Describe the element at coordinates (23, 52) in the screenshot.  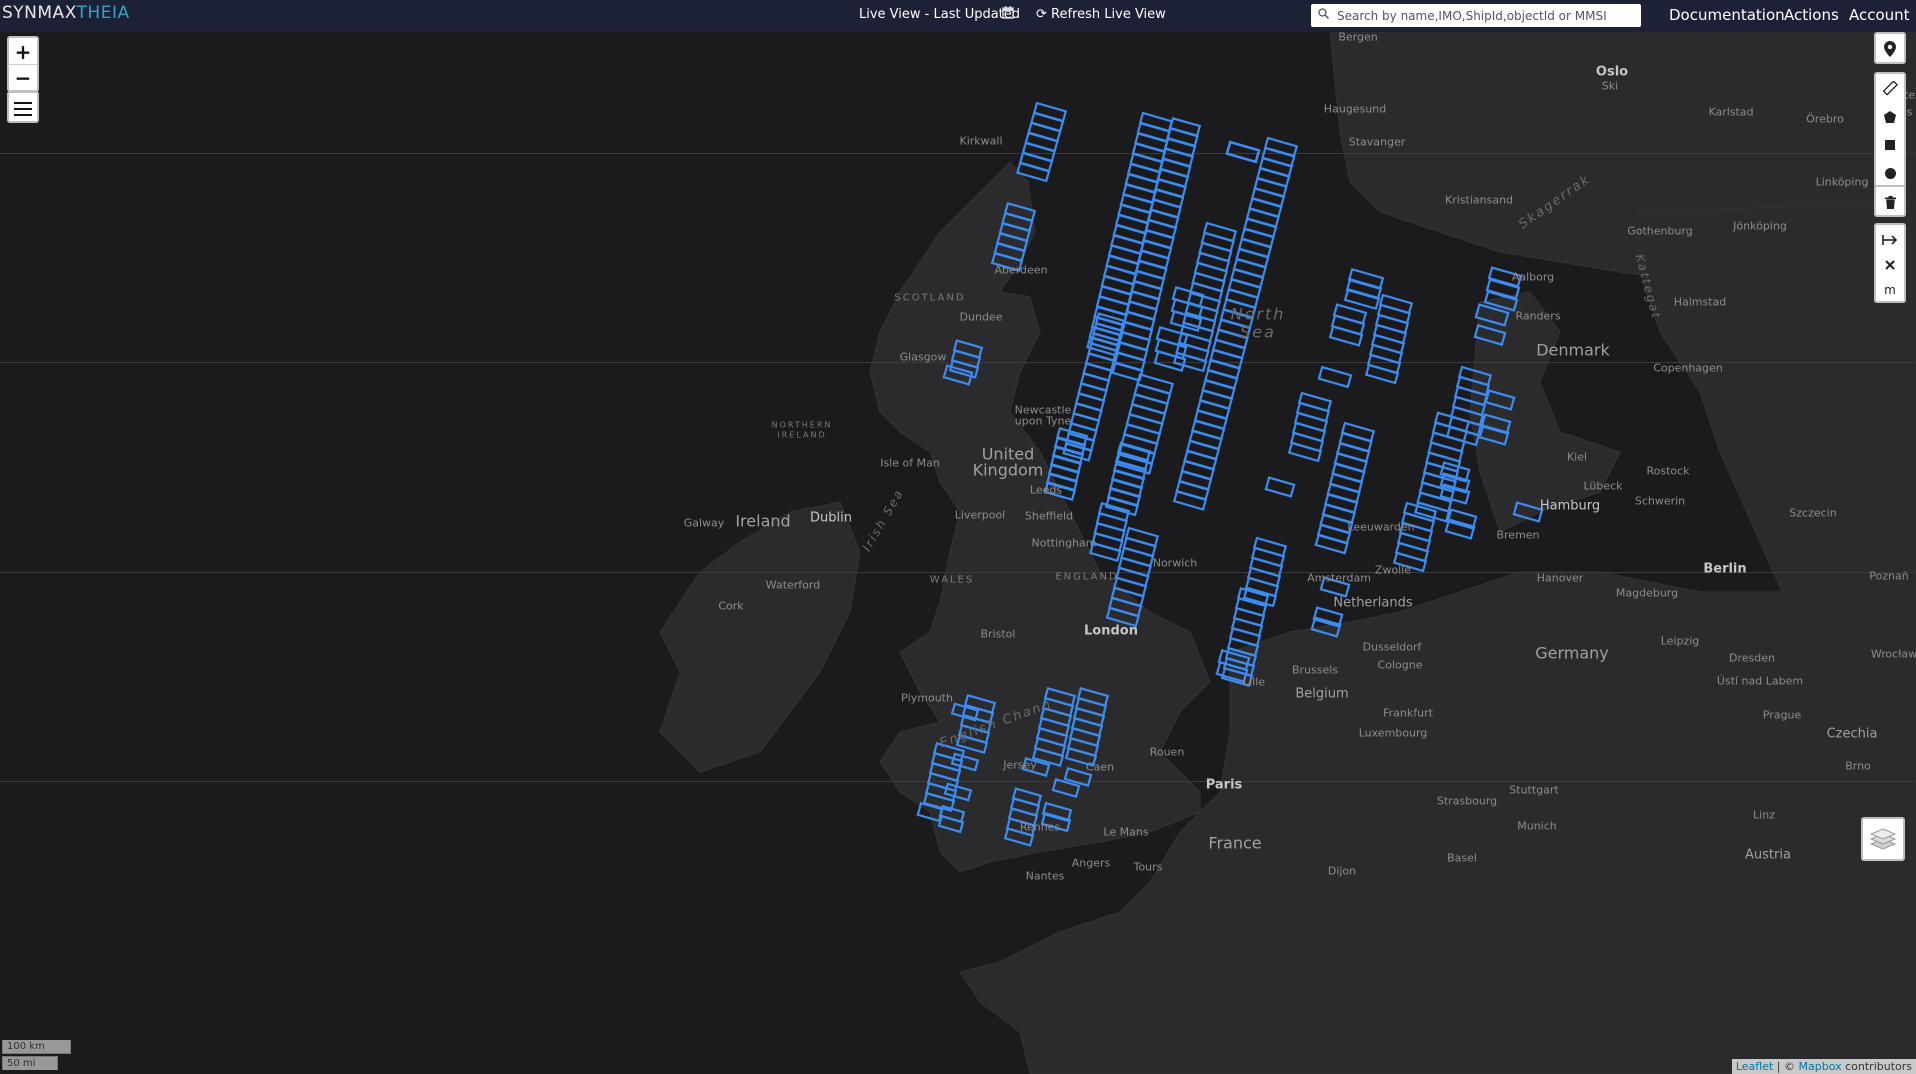
I see `zoom-in-button: +` at that location.